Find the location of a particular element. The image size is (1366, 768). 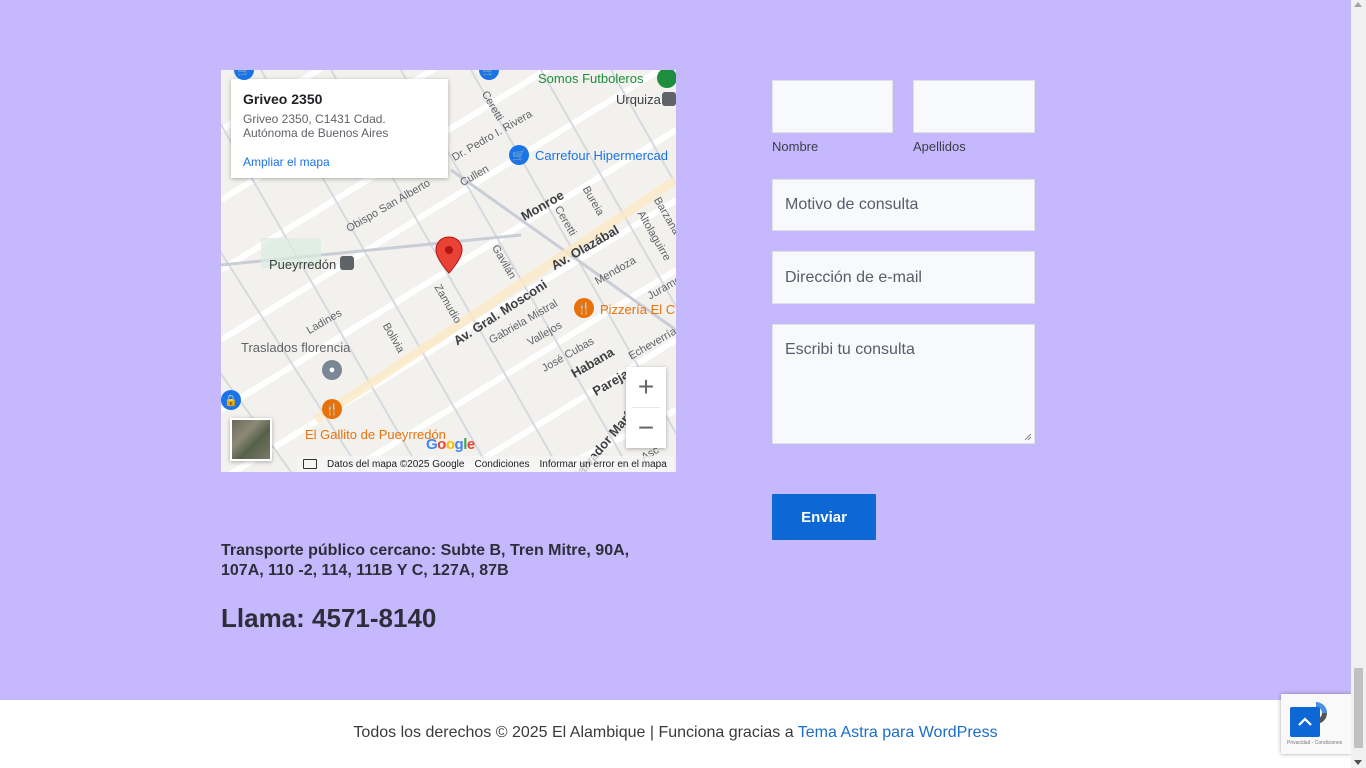

nombre-label: Nombre is located at coordinates (795, 146).